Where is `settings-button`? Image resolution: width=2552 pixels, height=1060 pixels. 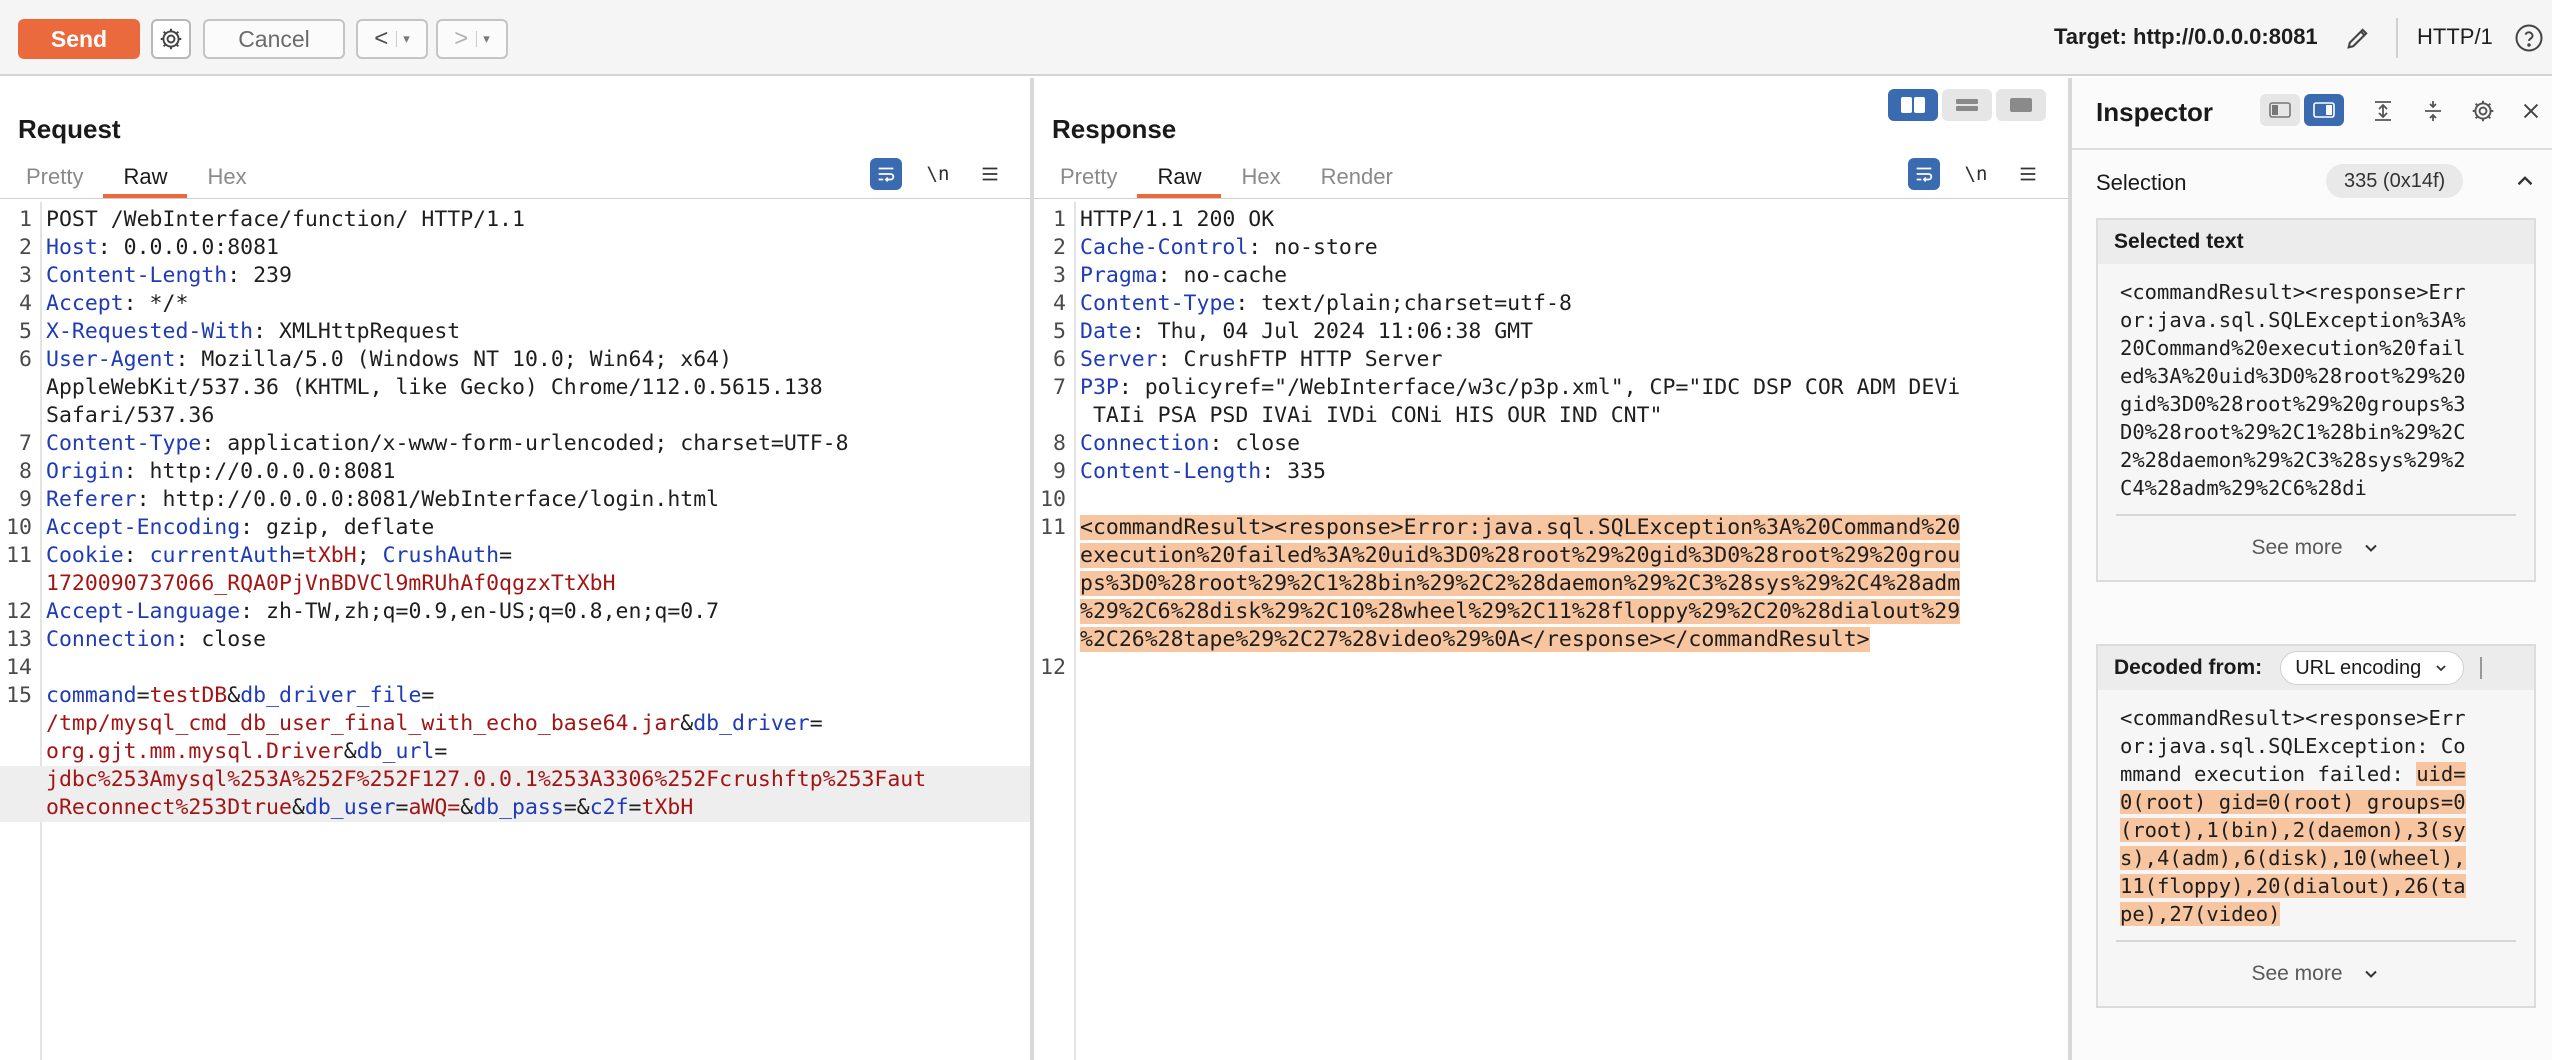
settings-button is located at coordinates (171, 39).